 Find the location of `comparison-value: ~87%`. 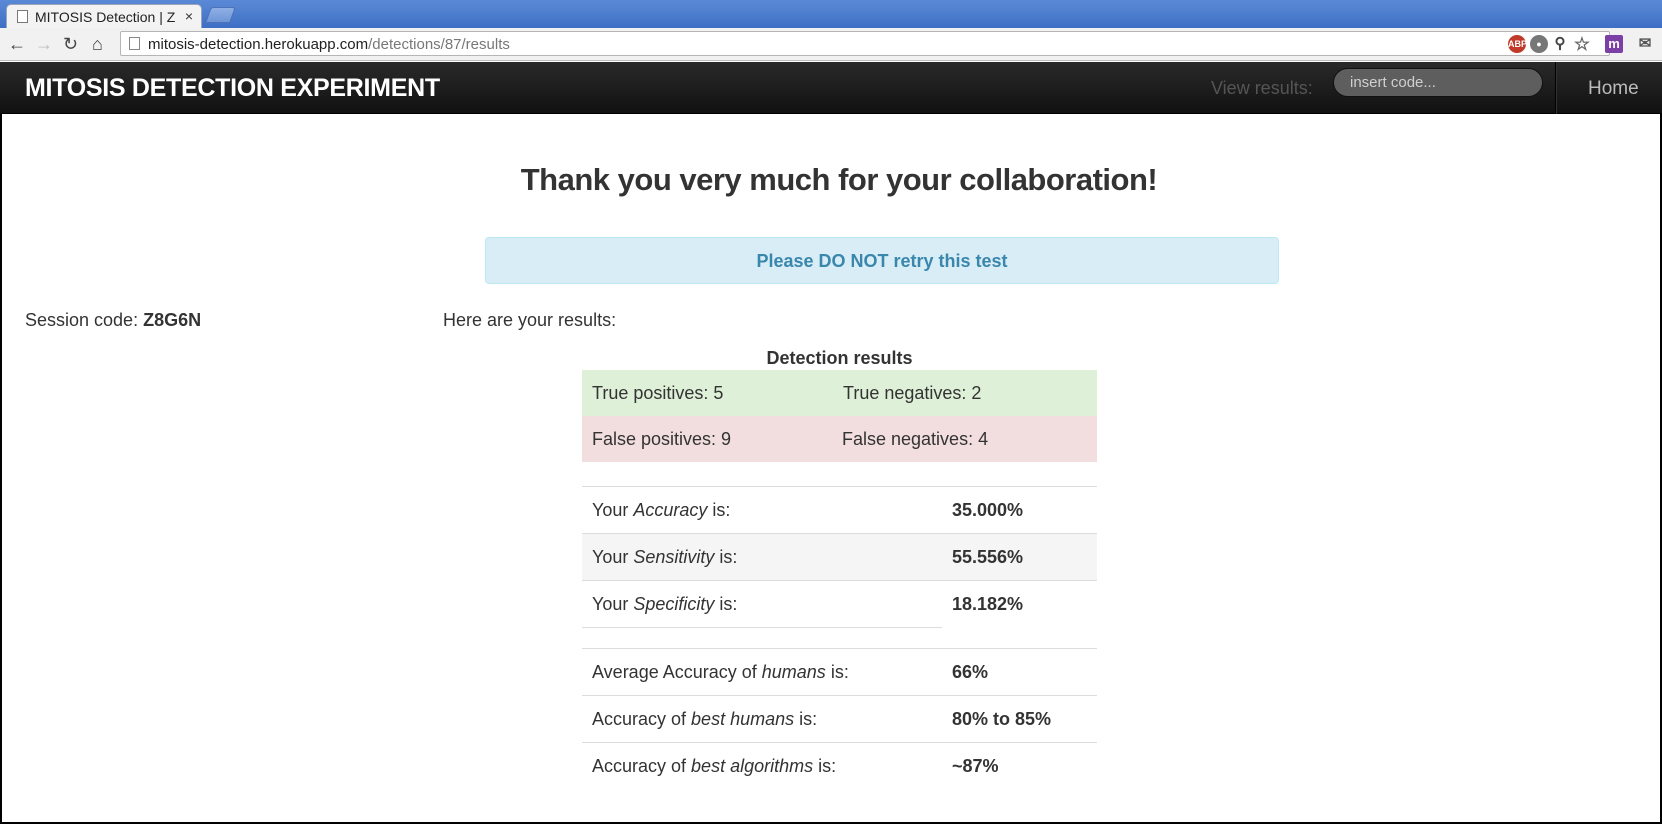

comparison-value: ~87% is located at coordinates (1019, 766).